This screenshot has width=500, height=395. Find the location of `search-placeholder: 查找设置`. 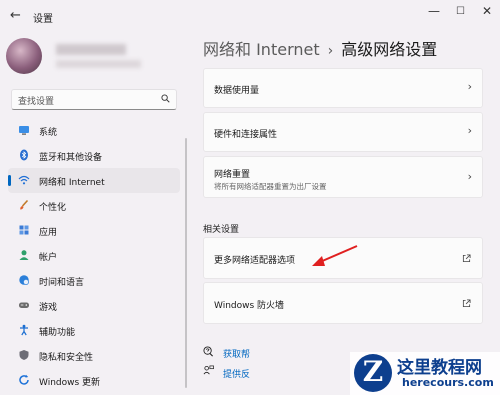

search-placeholder: 查找设置 is located at coordinates (36, 102).